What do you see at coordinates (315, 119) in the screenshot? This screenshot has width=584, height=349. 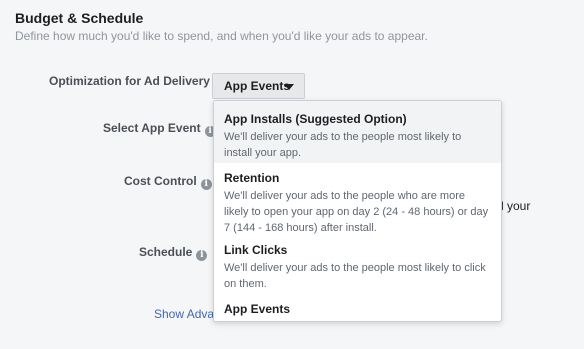 I see `option-title: App Installs (Suggested Option)` at bounding box center [315, 119].